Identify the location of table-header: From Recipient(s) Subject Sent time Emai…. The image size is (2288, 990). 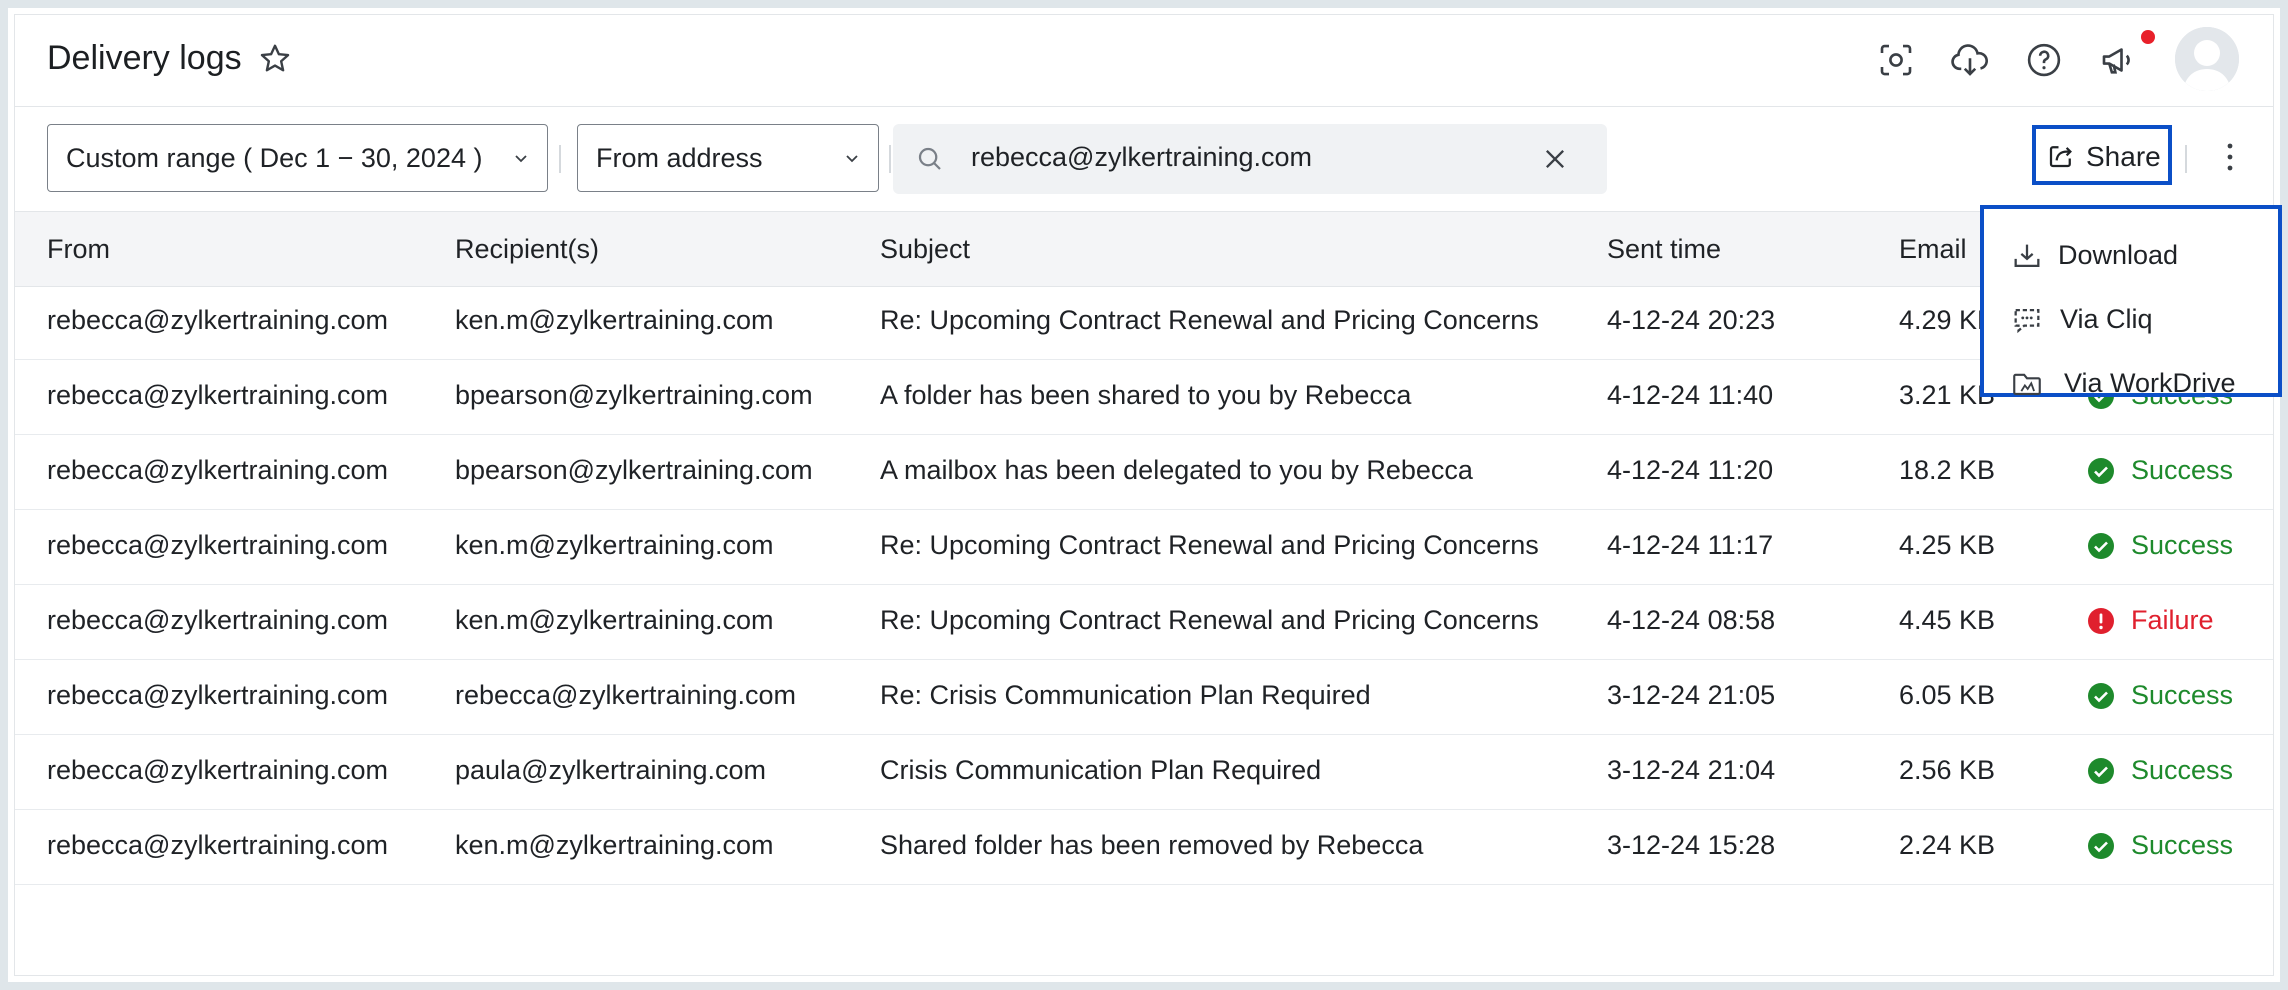
(1144, 249).